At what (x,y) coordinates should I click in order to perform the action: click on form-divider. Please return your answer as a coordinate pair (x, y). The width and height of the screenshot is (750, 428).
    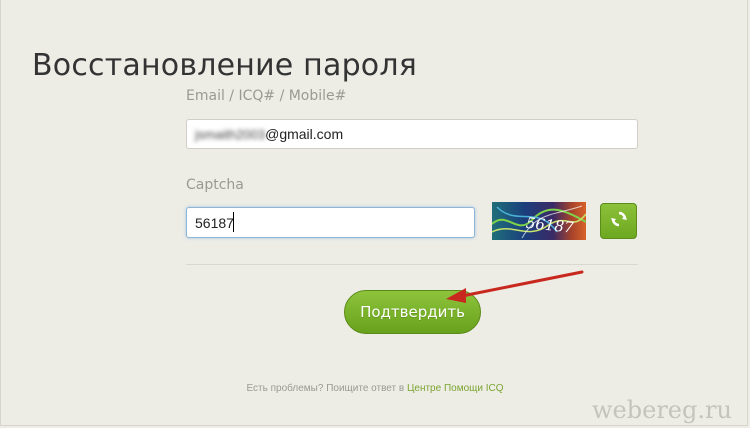
    Looking at the image, I should click on (412, 264).